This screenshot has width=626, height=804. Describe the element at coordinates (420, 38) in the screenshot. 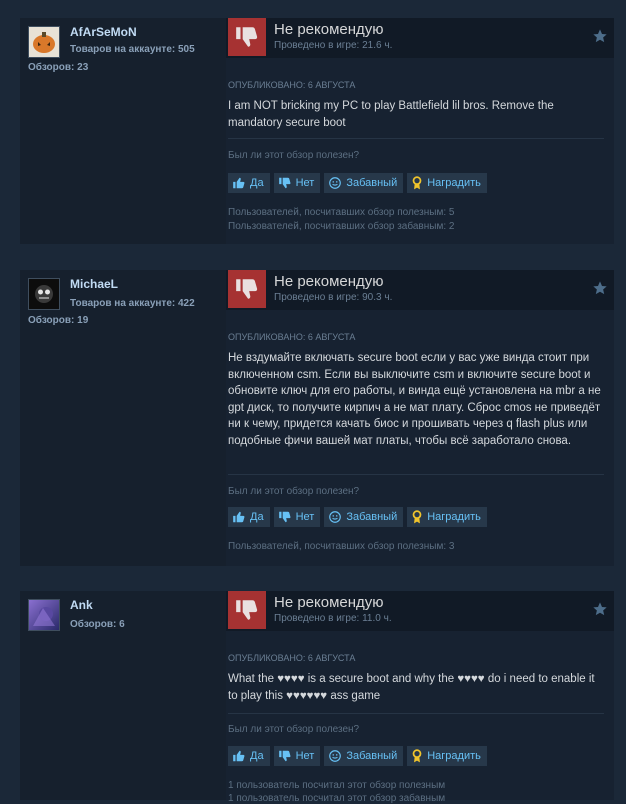

I see `vote-header: Не рекомендую Проведено в игре: 21.6 ч.` at that location.